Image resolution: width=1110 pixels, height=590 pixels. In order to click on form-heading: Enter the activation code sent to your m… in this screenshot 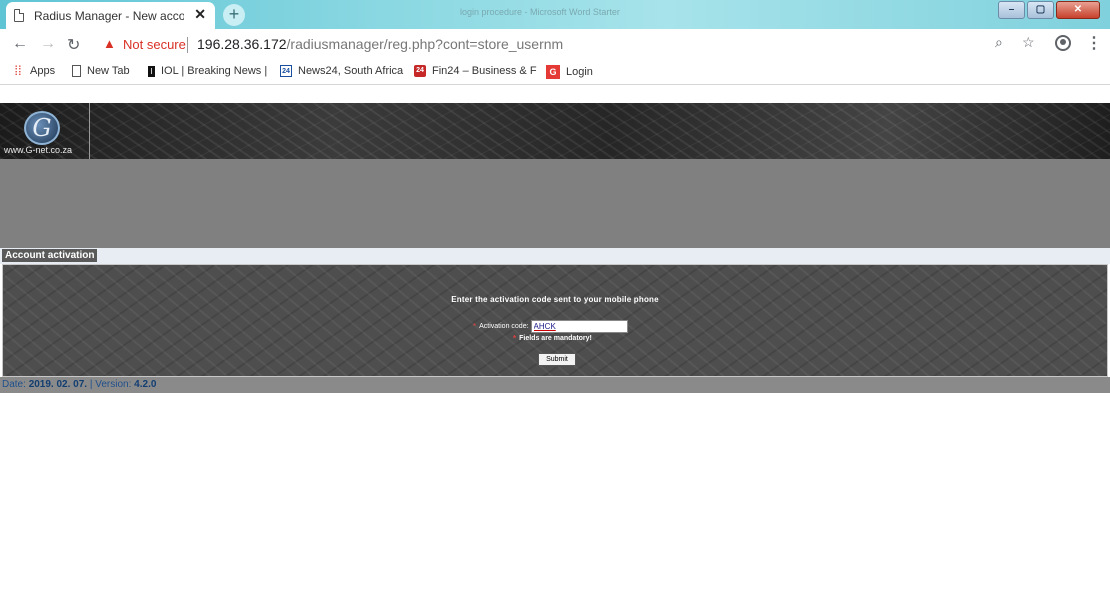, I will do `click(555, 299)`.